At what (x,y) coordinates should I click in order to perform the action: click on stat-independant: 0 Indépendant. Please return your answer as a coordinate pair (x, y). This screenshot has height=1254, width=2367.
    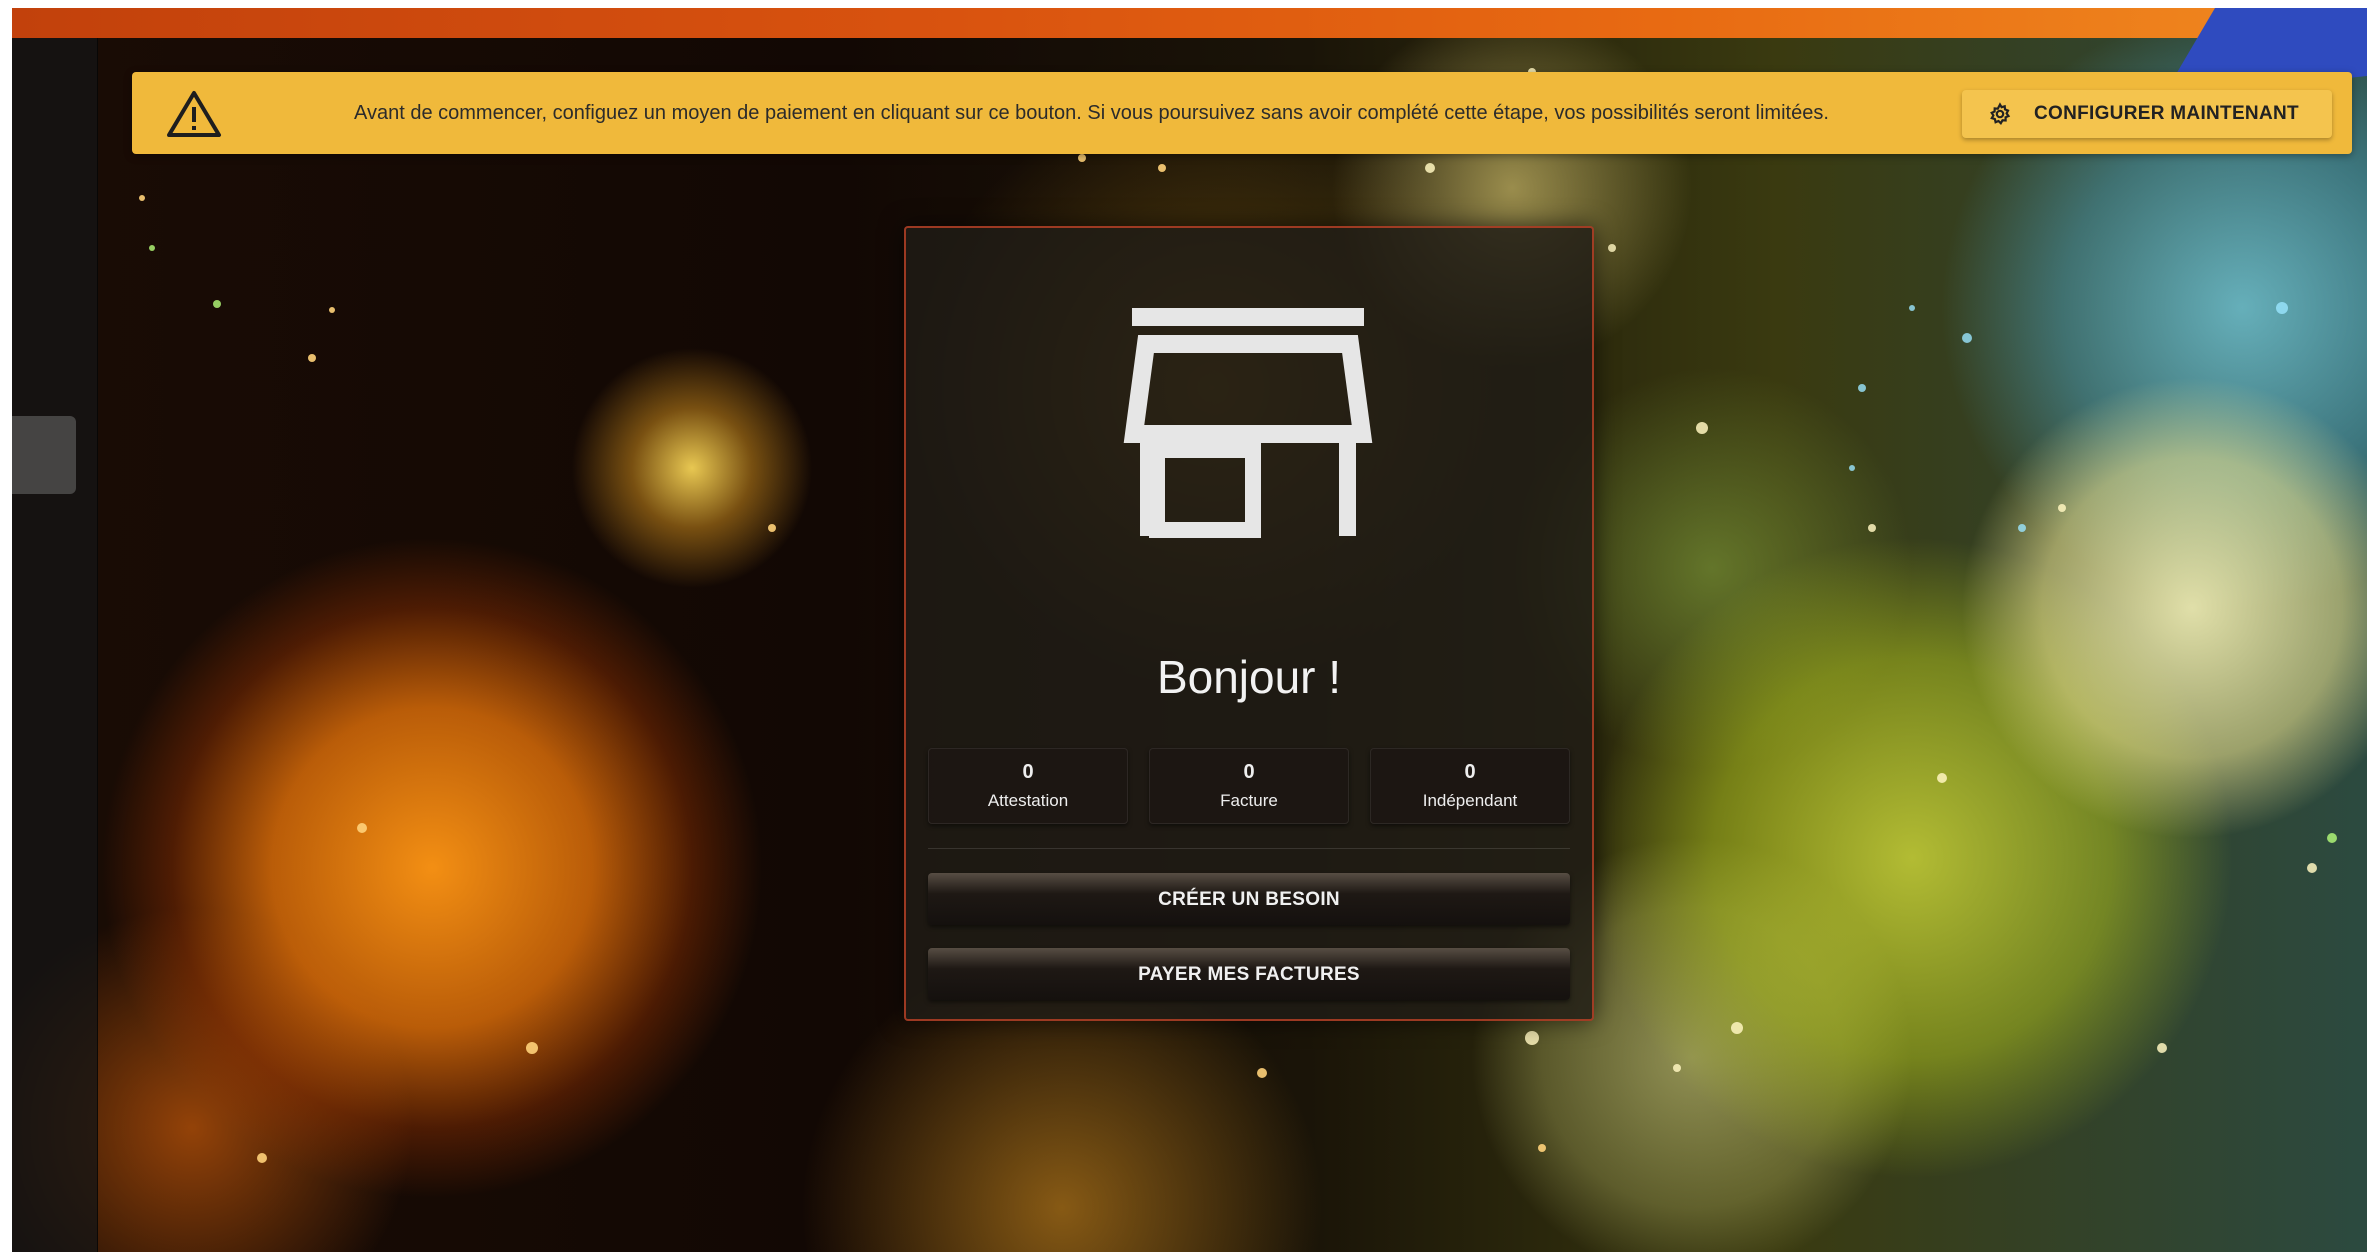
    Looking at the image, I should click on (1470, 786).